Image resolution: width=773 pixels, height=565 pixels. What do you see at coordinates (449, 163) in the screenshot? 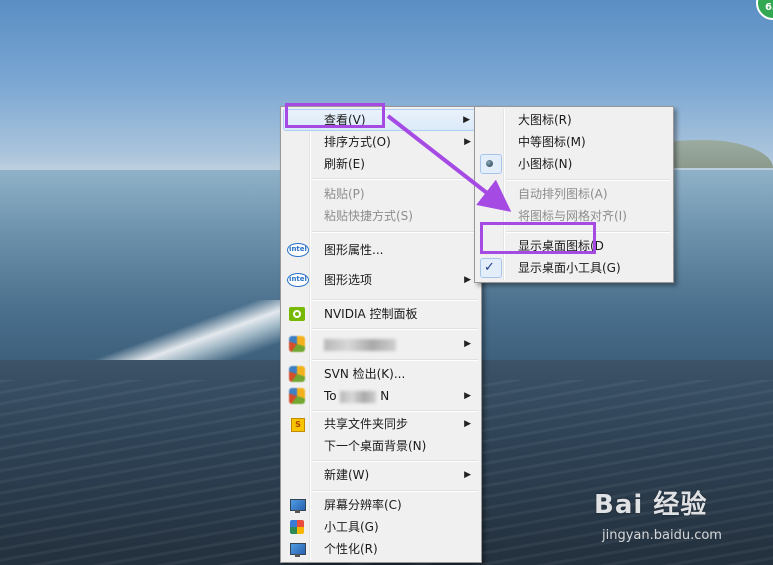
I see `annotation-arrow-icon` at bounding box center [449, 163].